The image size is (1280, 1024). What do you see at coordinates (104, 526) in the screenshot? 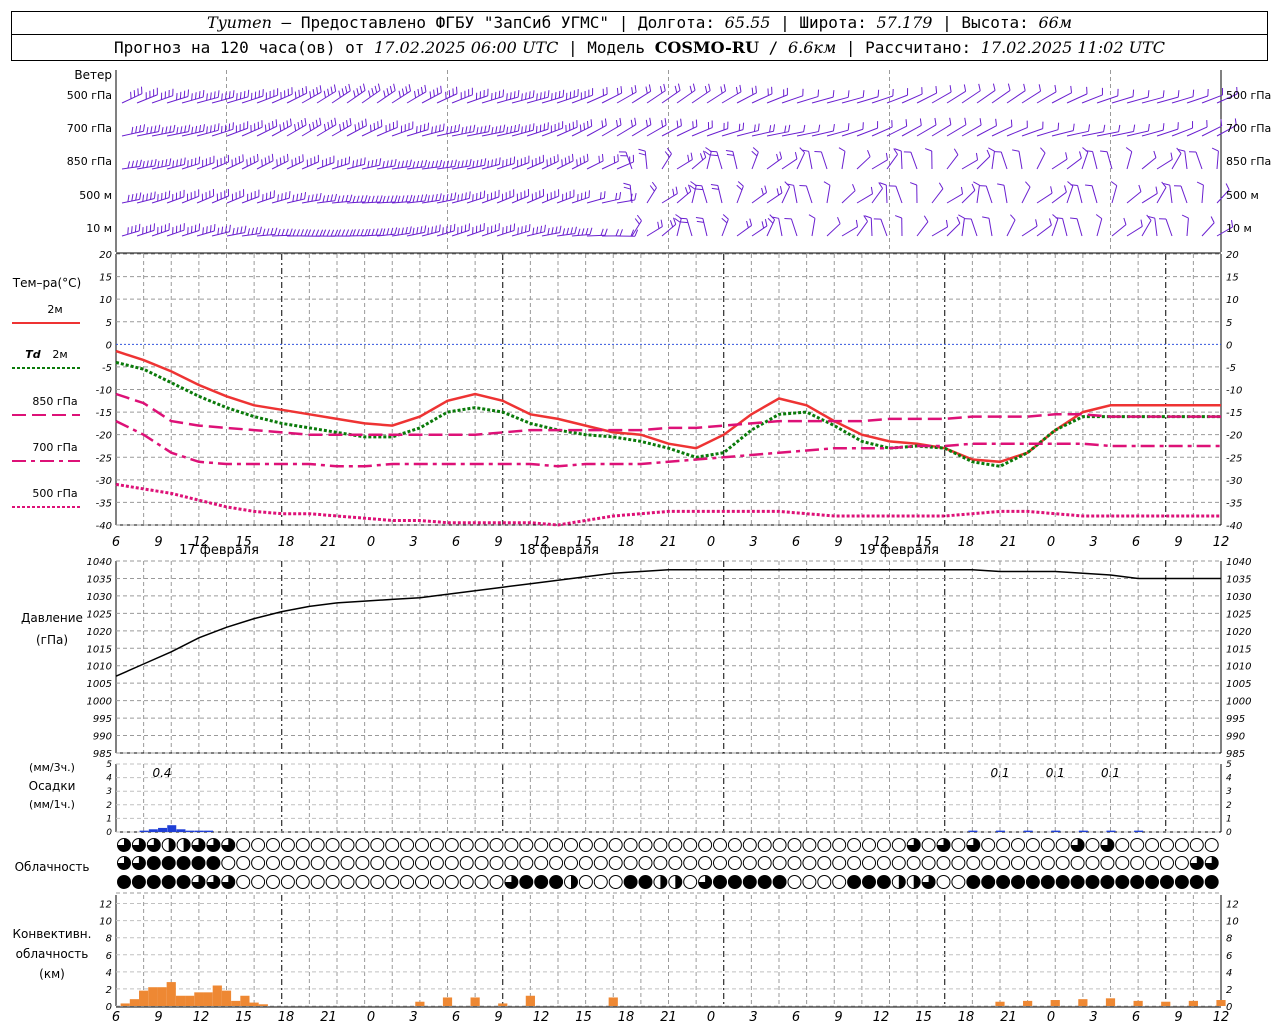
I see `temp-tick-left: -40` at bounding box center [104, 526].